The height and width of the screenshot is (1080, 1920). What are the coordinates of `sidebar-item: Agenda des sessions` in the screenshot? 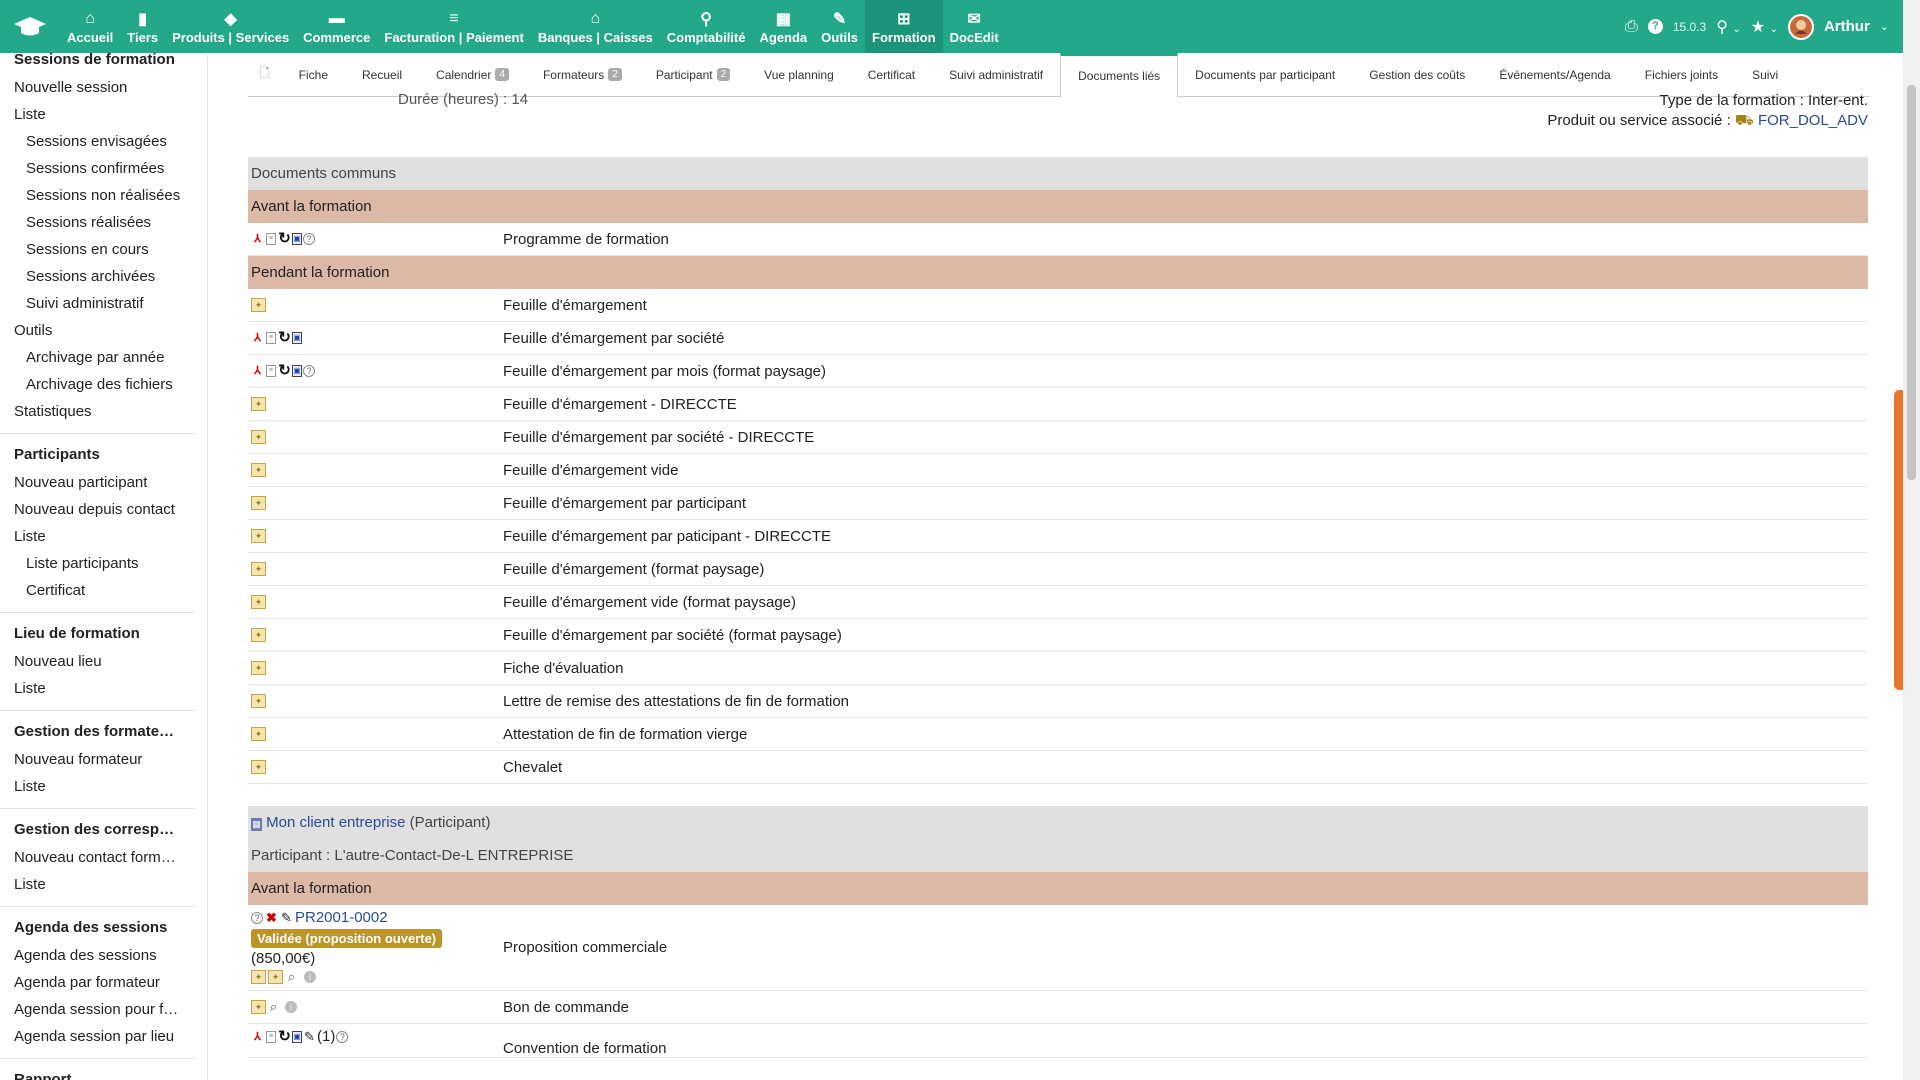 It's located at (97, 955).